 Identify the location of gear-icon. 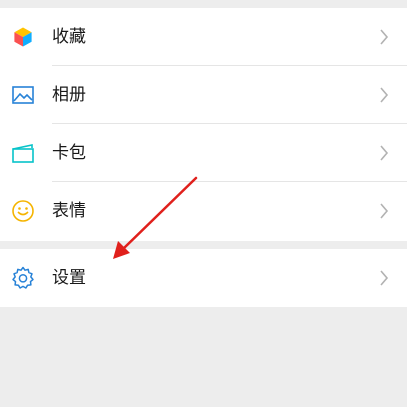
(23, 277).